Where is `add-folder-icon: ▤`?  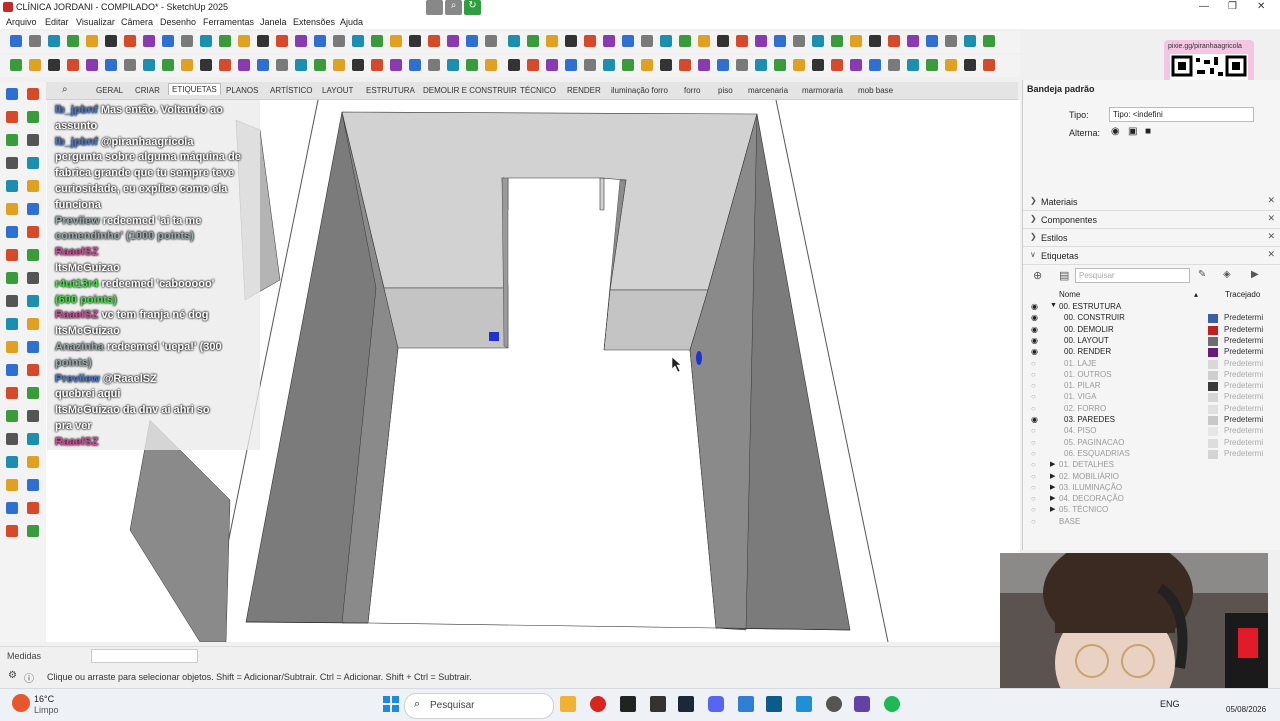
add-folder-icon: ▤ is located at coordinates (1064, 275).